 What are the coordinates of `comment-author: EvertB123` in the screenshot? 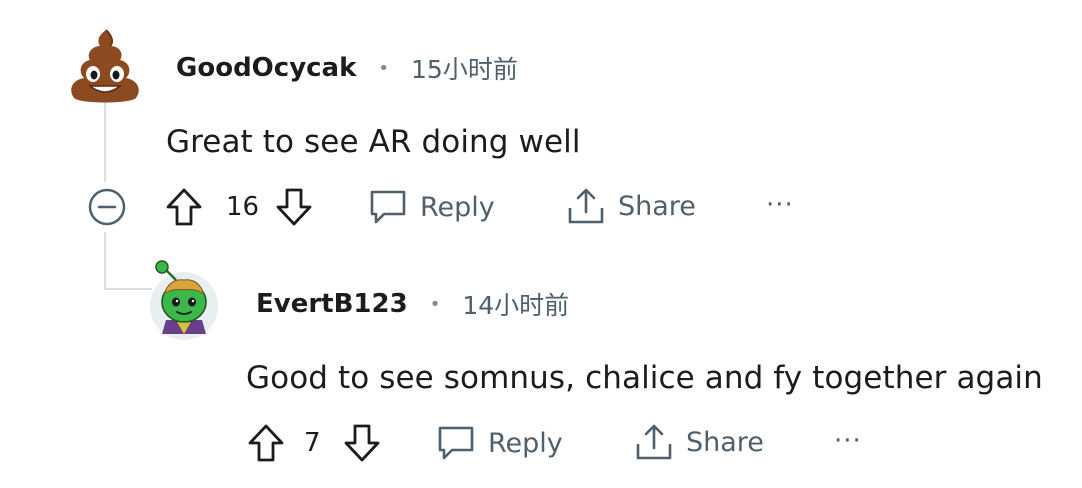 It's located at (332, 304).